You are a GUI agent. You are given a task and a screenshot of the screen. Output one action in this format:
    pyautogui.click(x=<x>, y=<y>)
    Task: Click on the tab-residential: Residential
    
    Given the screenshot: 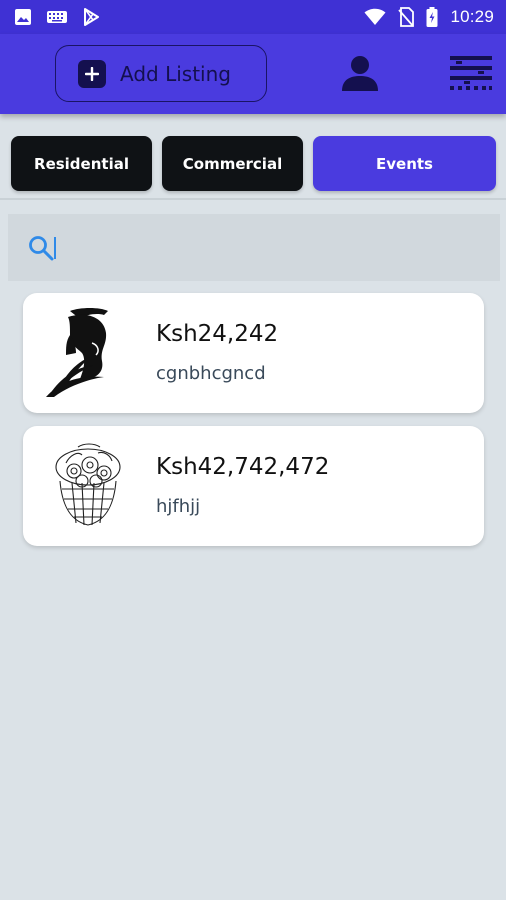 What is the action you would take?
    pyautogui.click(x=81, y=163)
    